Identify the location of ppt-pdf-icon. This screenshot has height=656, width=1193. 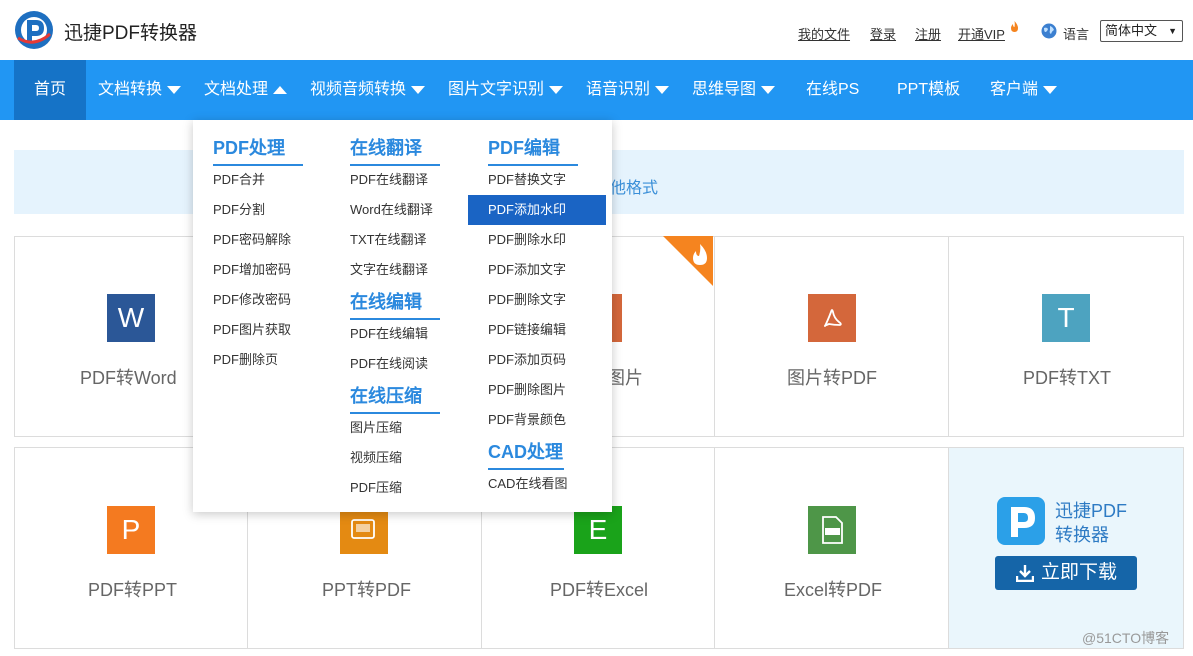
(364, 530).